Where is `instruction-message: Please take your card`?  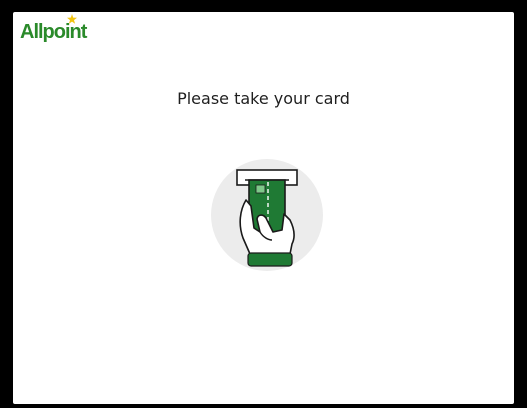
instruction-message: Please take your card is located at coordinates (263, 98).